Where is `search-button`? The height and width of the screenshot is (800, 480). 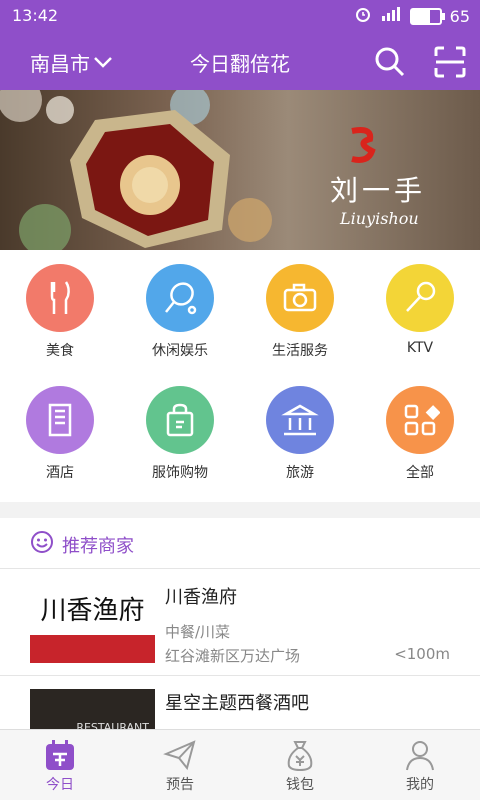
search-button is located at coordinates (390, 62).